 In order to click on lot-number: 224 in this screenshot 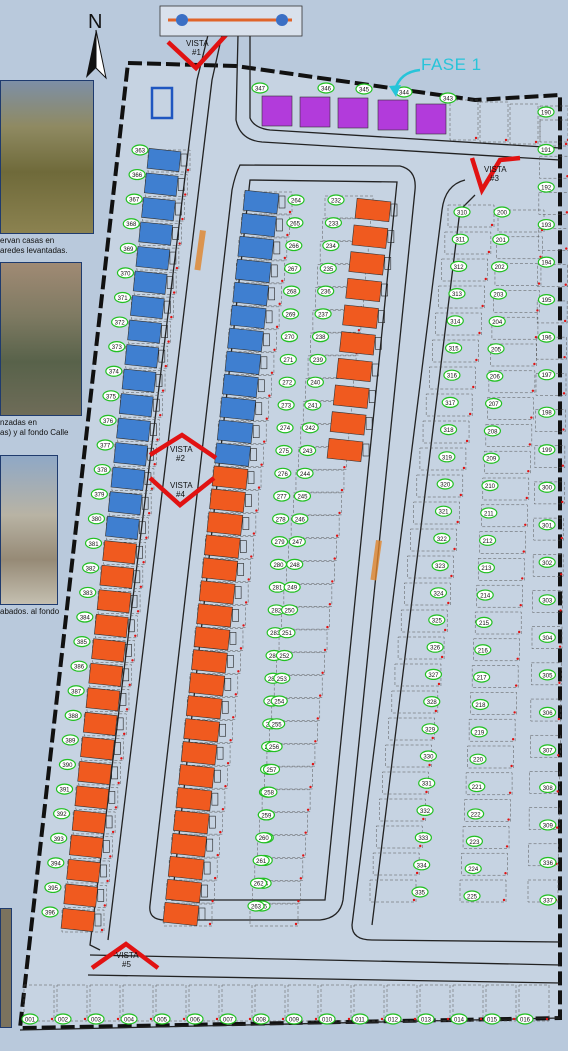, I will do `click(473, 870)`.